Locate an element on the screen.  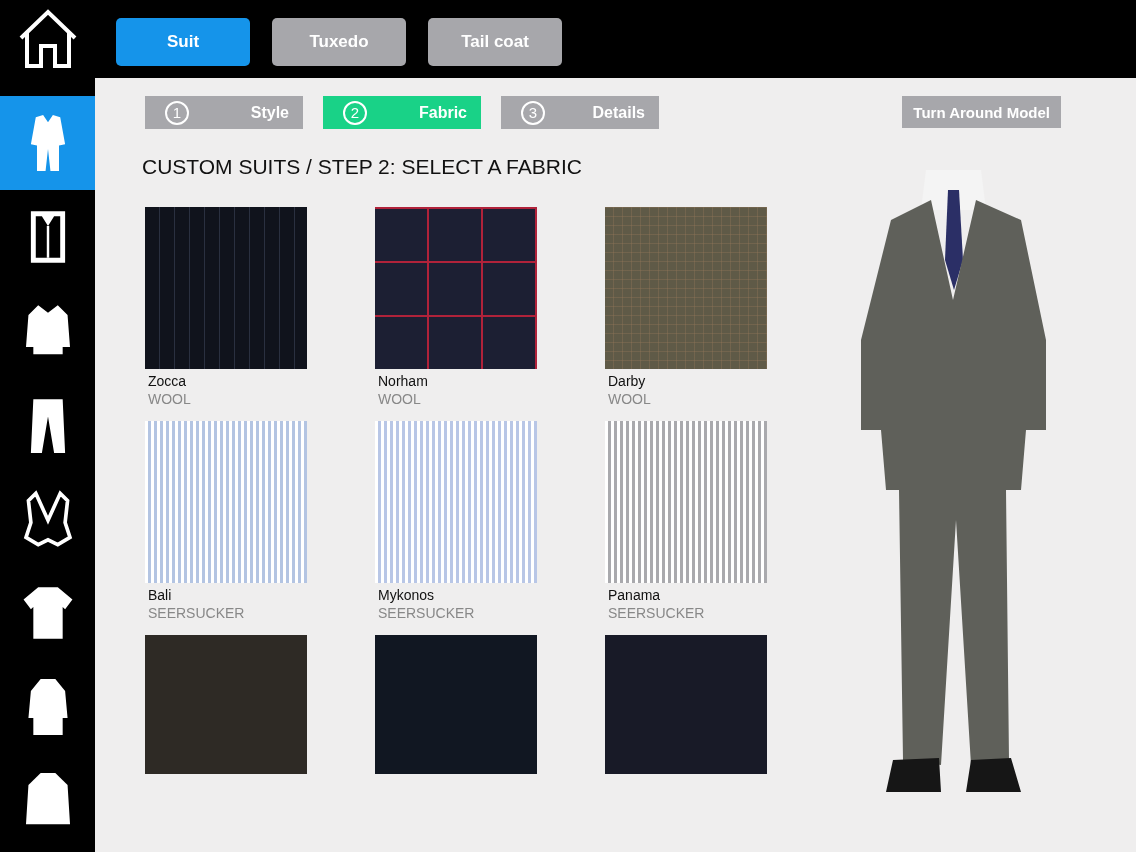
step-number: 1 is located at coordinates (177, 112).